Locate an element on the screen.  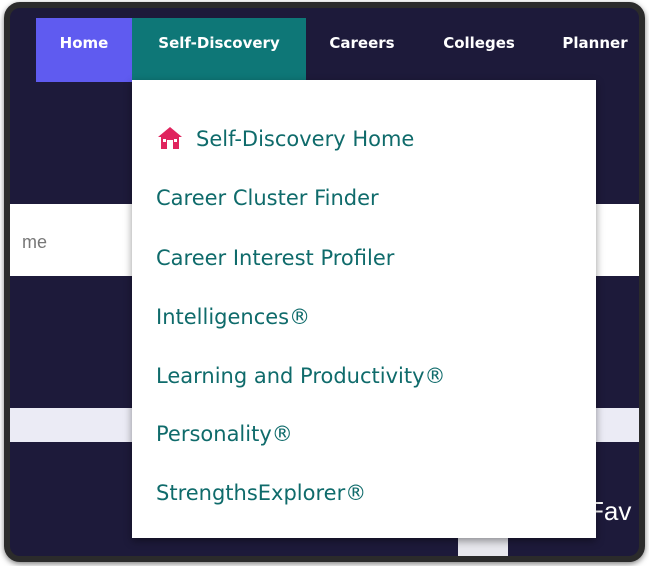
dropdown-item-personality: Personality® is located at coordinates (224, 434).